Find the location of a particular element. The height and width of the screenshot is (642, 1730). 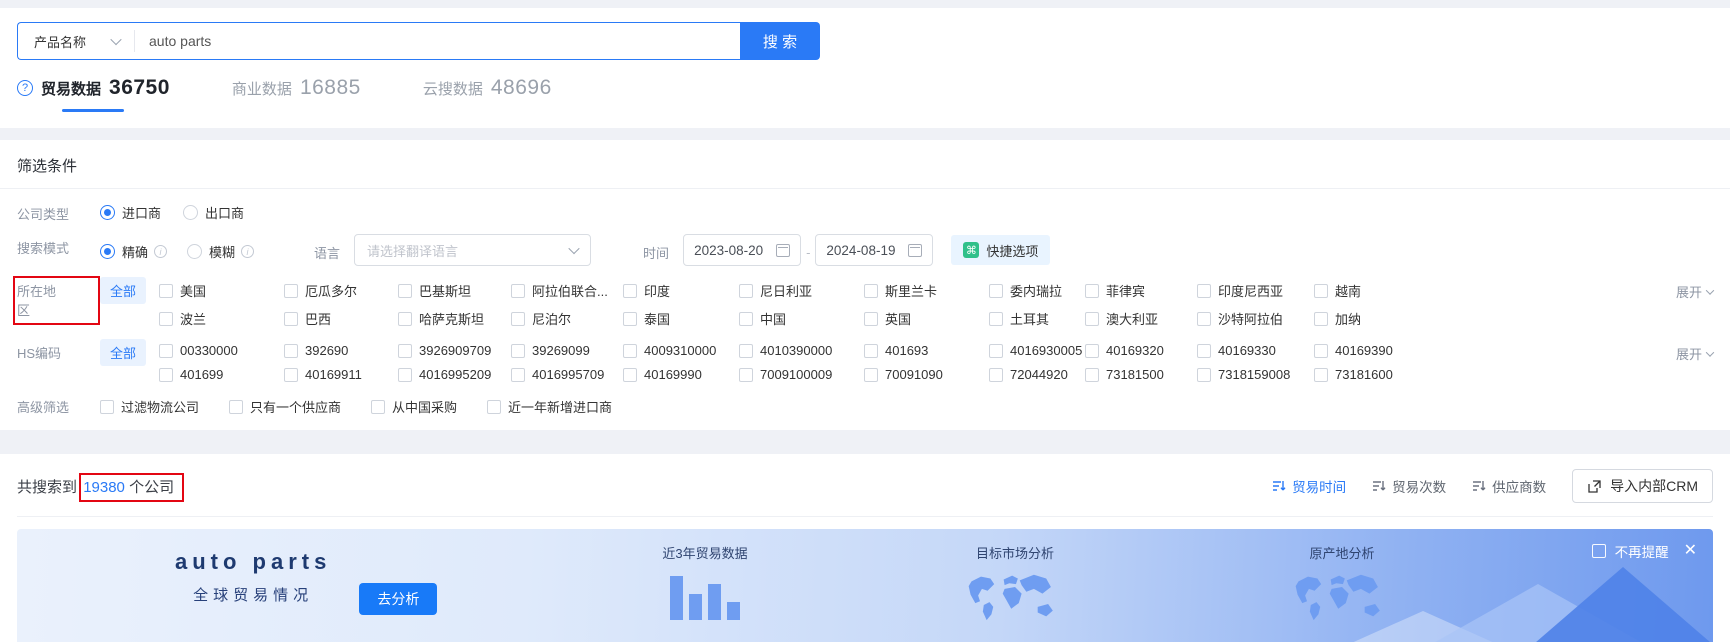

region-all-chip: 全部 is located at coordinates (123, 290).